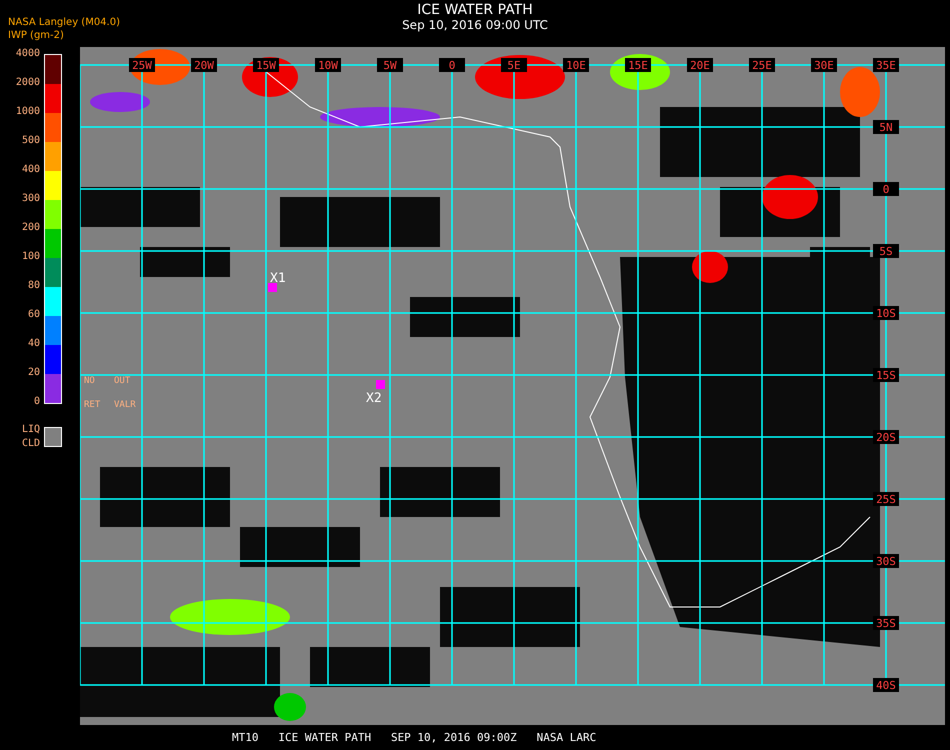 This screenshot has height=750, width=950. Describe the element at coordinates (125, 405) in the screenshot. I see `legend-note: VALR` at that location.